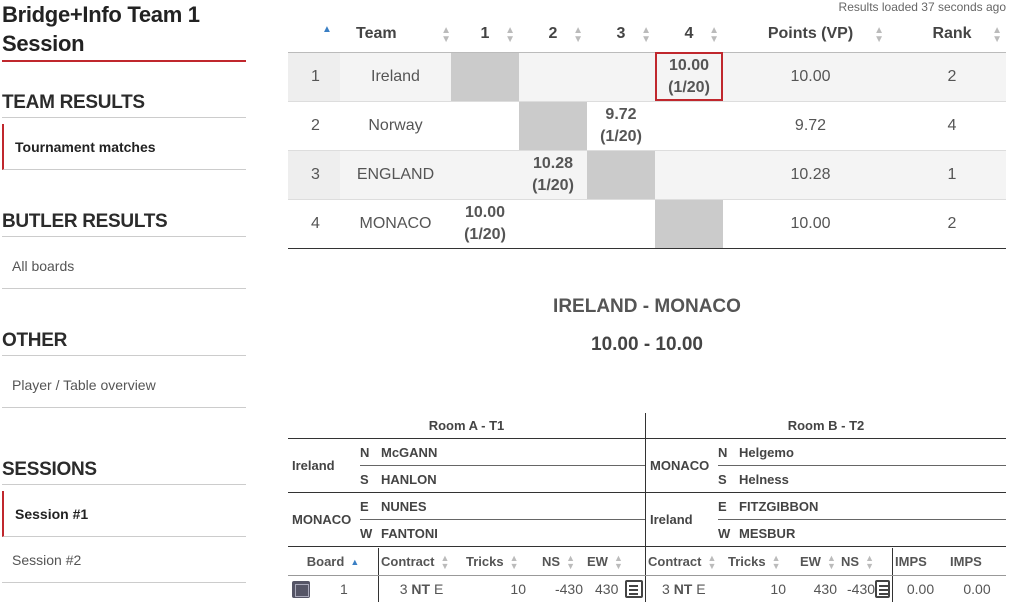 The height and width of the screenshot is (602, 1013). What do you see at coordinates (647, 344) in the screenshot?
I see `match-score: 10.00 - 10.00` at bounding box center [647, 344].